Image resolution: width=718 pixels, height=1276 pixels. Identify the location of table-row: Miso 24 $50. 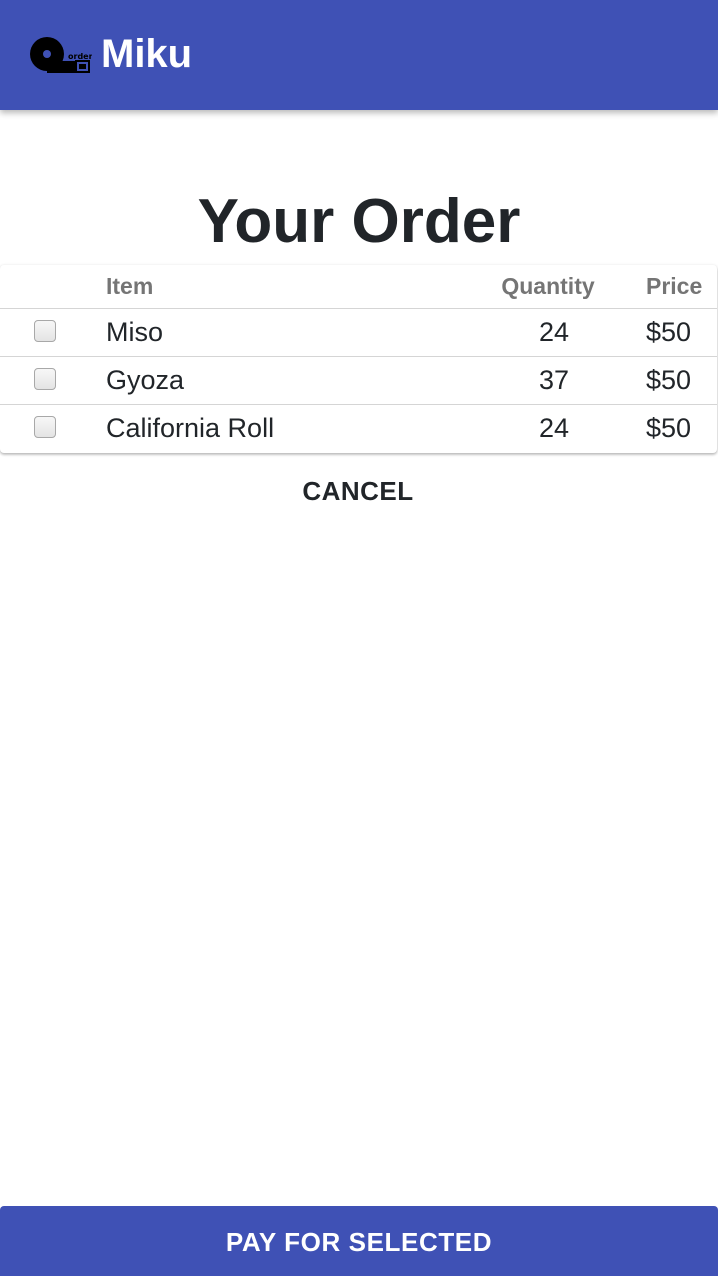
(358, 333).